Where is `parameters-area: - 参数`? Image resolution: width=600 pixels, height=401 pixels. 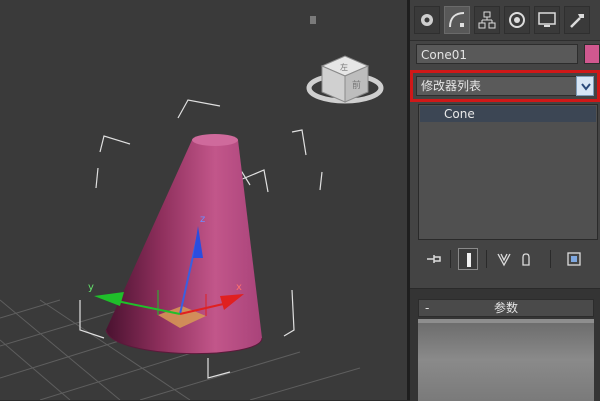 parameters-area: - 参数 is located at coordinates (505, 344).